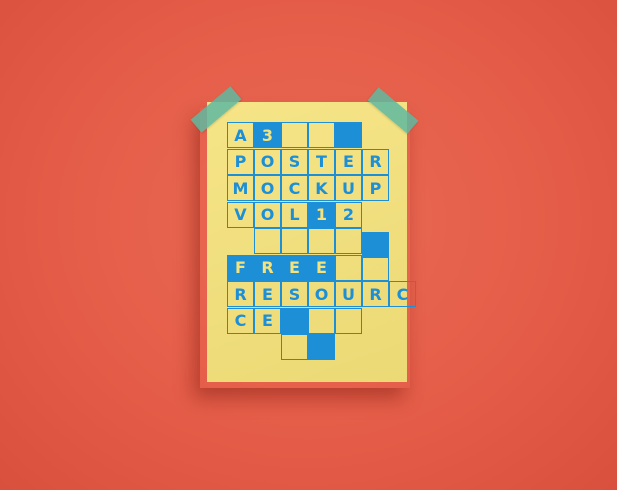  What do you see at coordinates (321, 214) in the screenshot?
I see `grid-cell: 1` at bounding box center [321, 214].